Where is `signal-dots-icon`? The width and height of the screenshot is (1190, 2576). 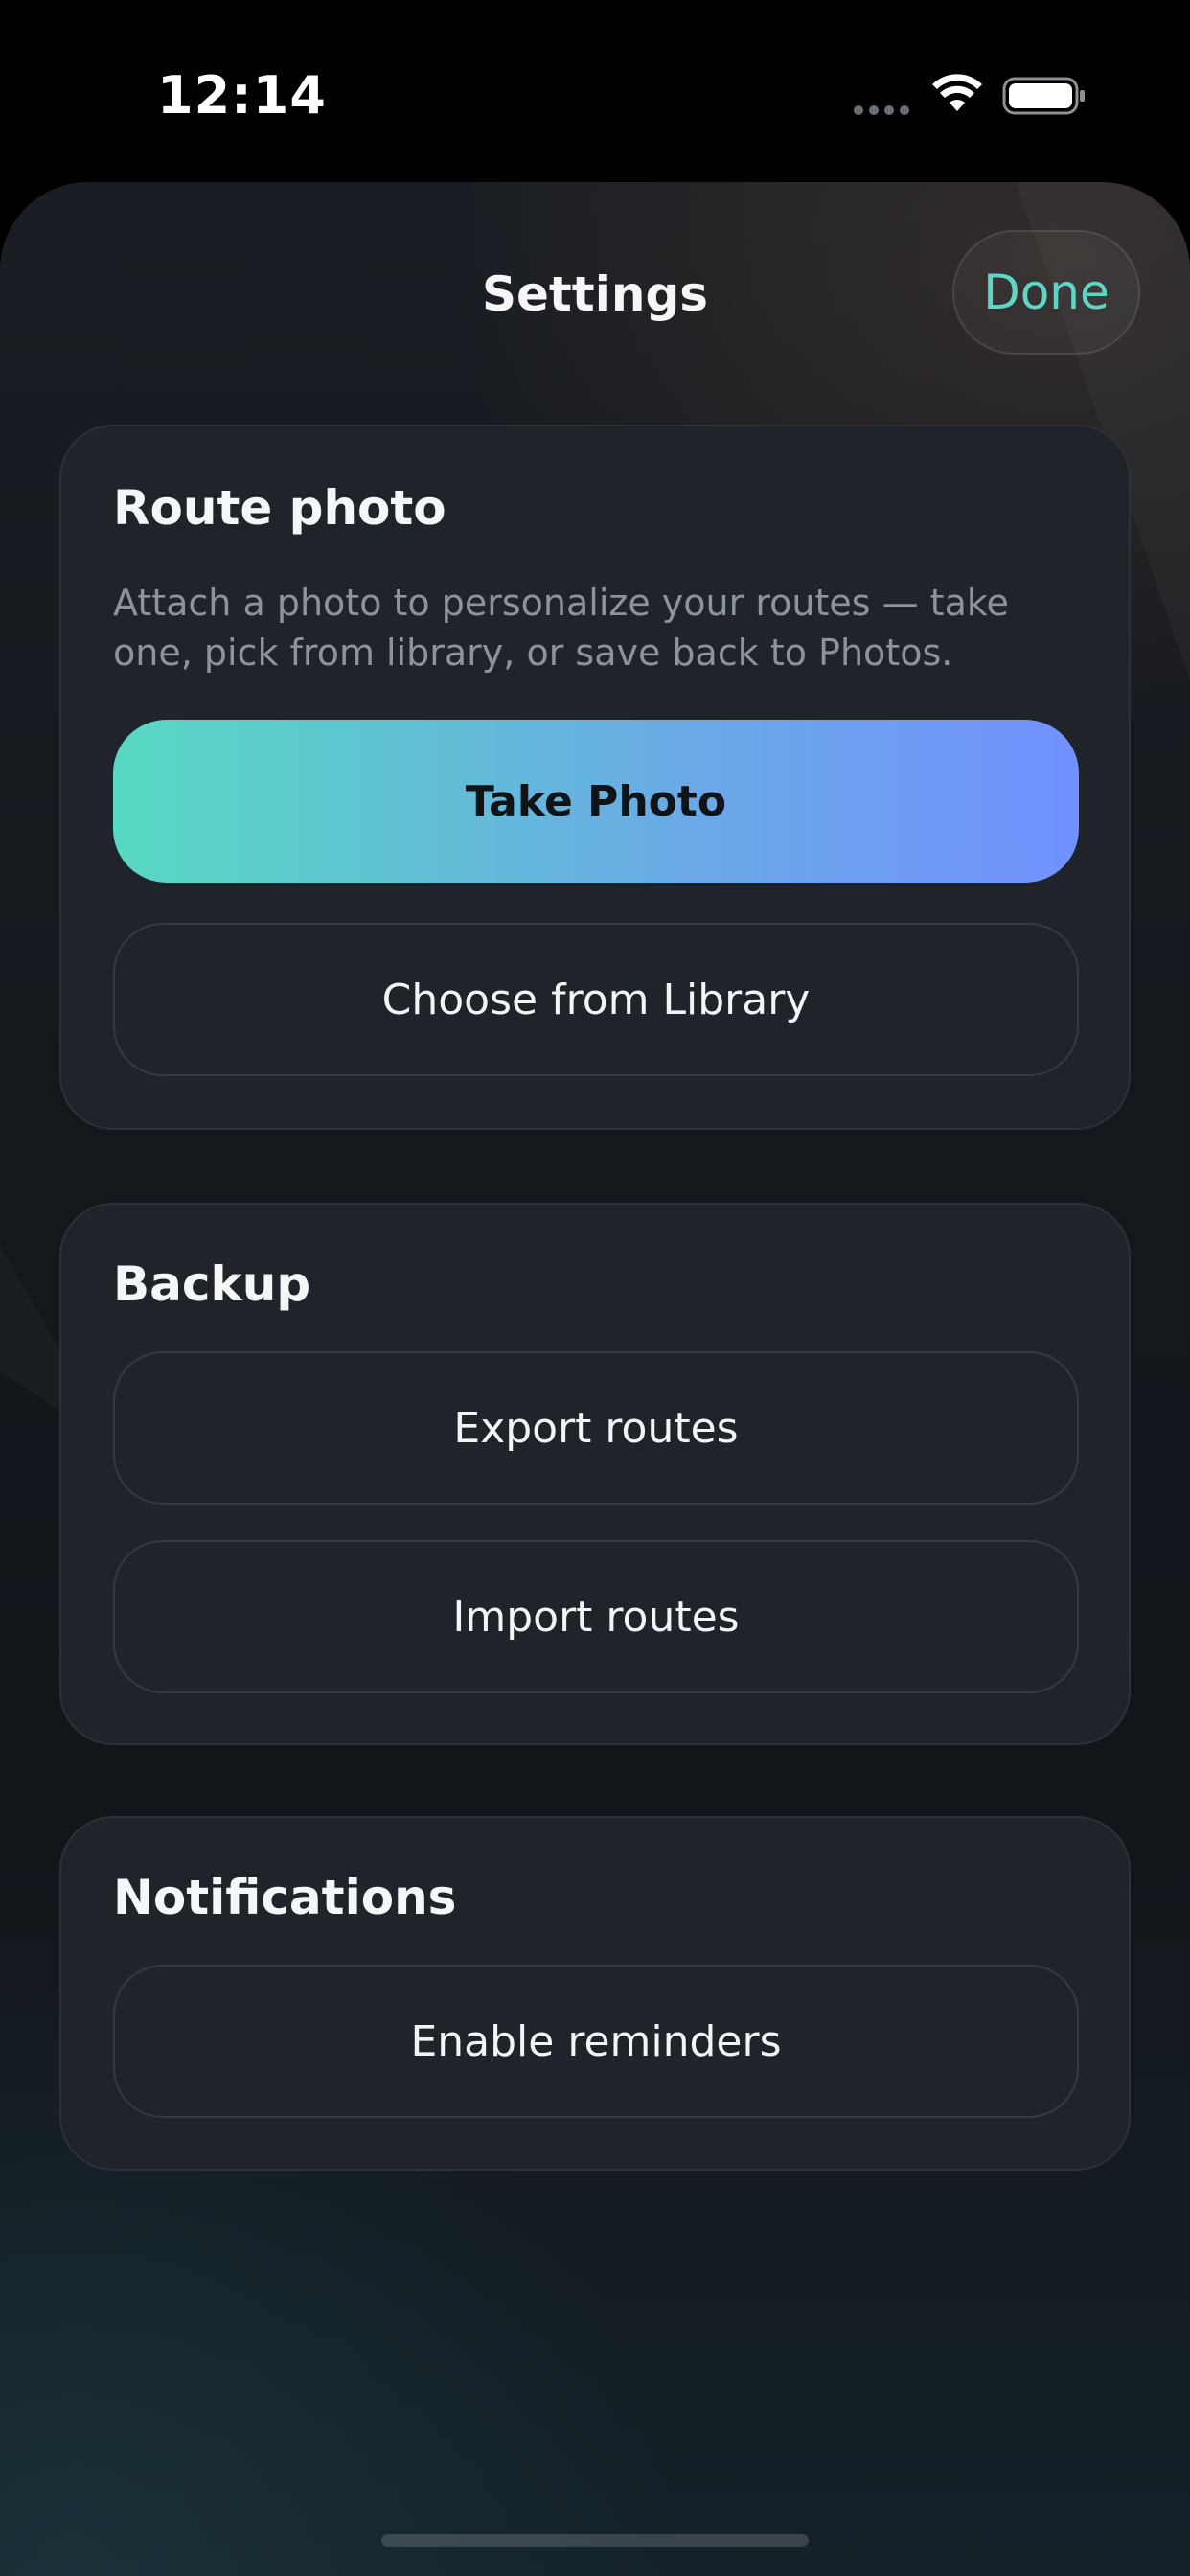
signal-dots-icon is located at coordinates (882, 110).